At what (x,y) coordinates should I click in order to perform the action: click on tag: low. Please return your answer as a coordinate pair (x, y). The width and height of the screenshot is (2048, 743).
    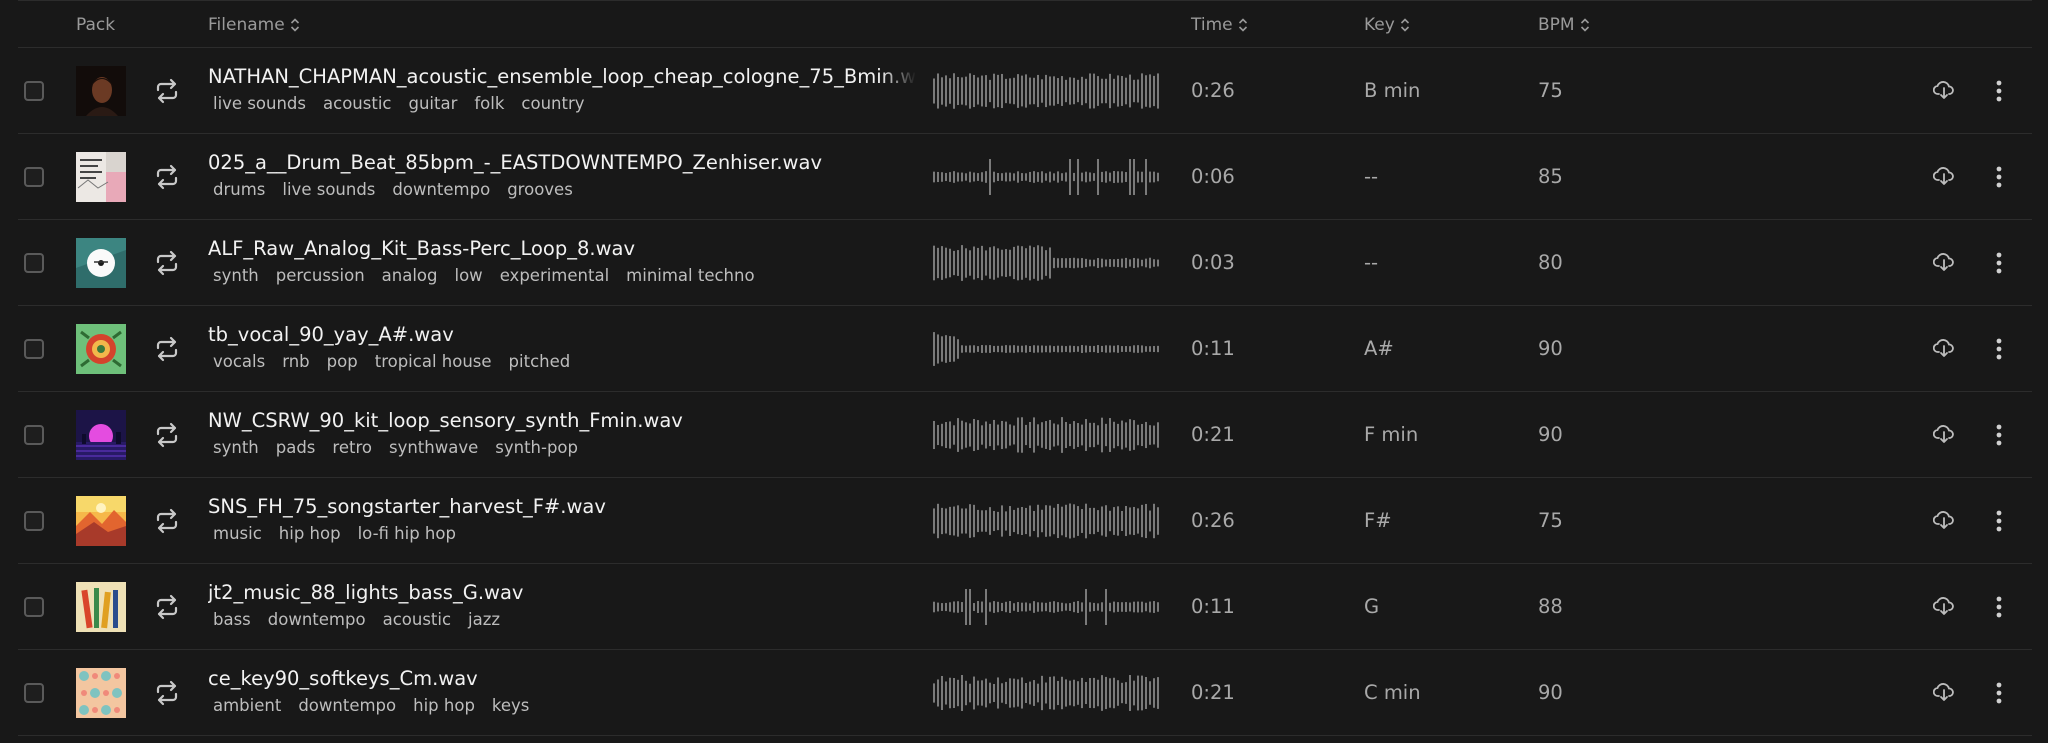
    Looking at the image, I should click on (469, 275).